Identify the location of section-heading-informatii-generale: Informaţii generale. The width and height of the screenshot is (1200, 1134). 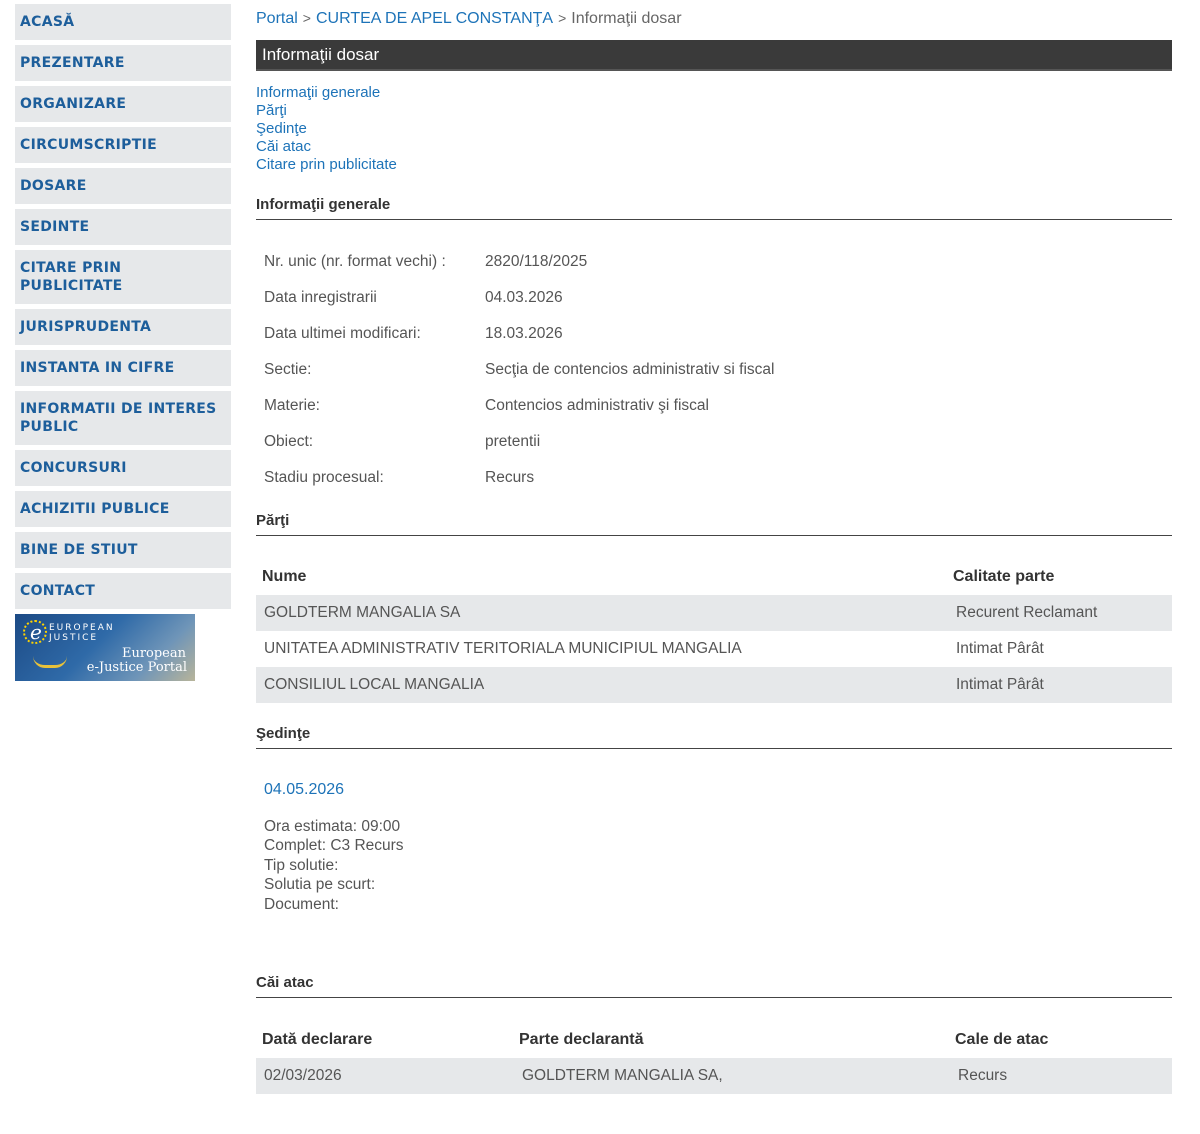
(714, 208).